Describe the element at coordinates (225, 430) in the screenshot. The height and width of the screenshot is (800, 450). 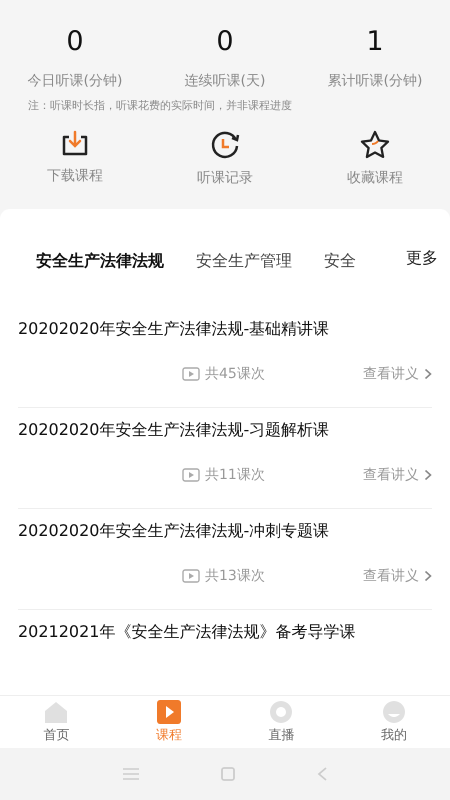
I see `course-title: 20202020年安全生产法律法规-习题解析课` at that location.